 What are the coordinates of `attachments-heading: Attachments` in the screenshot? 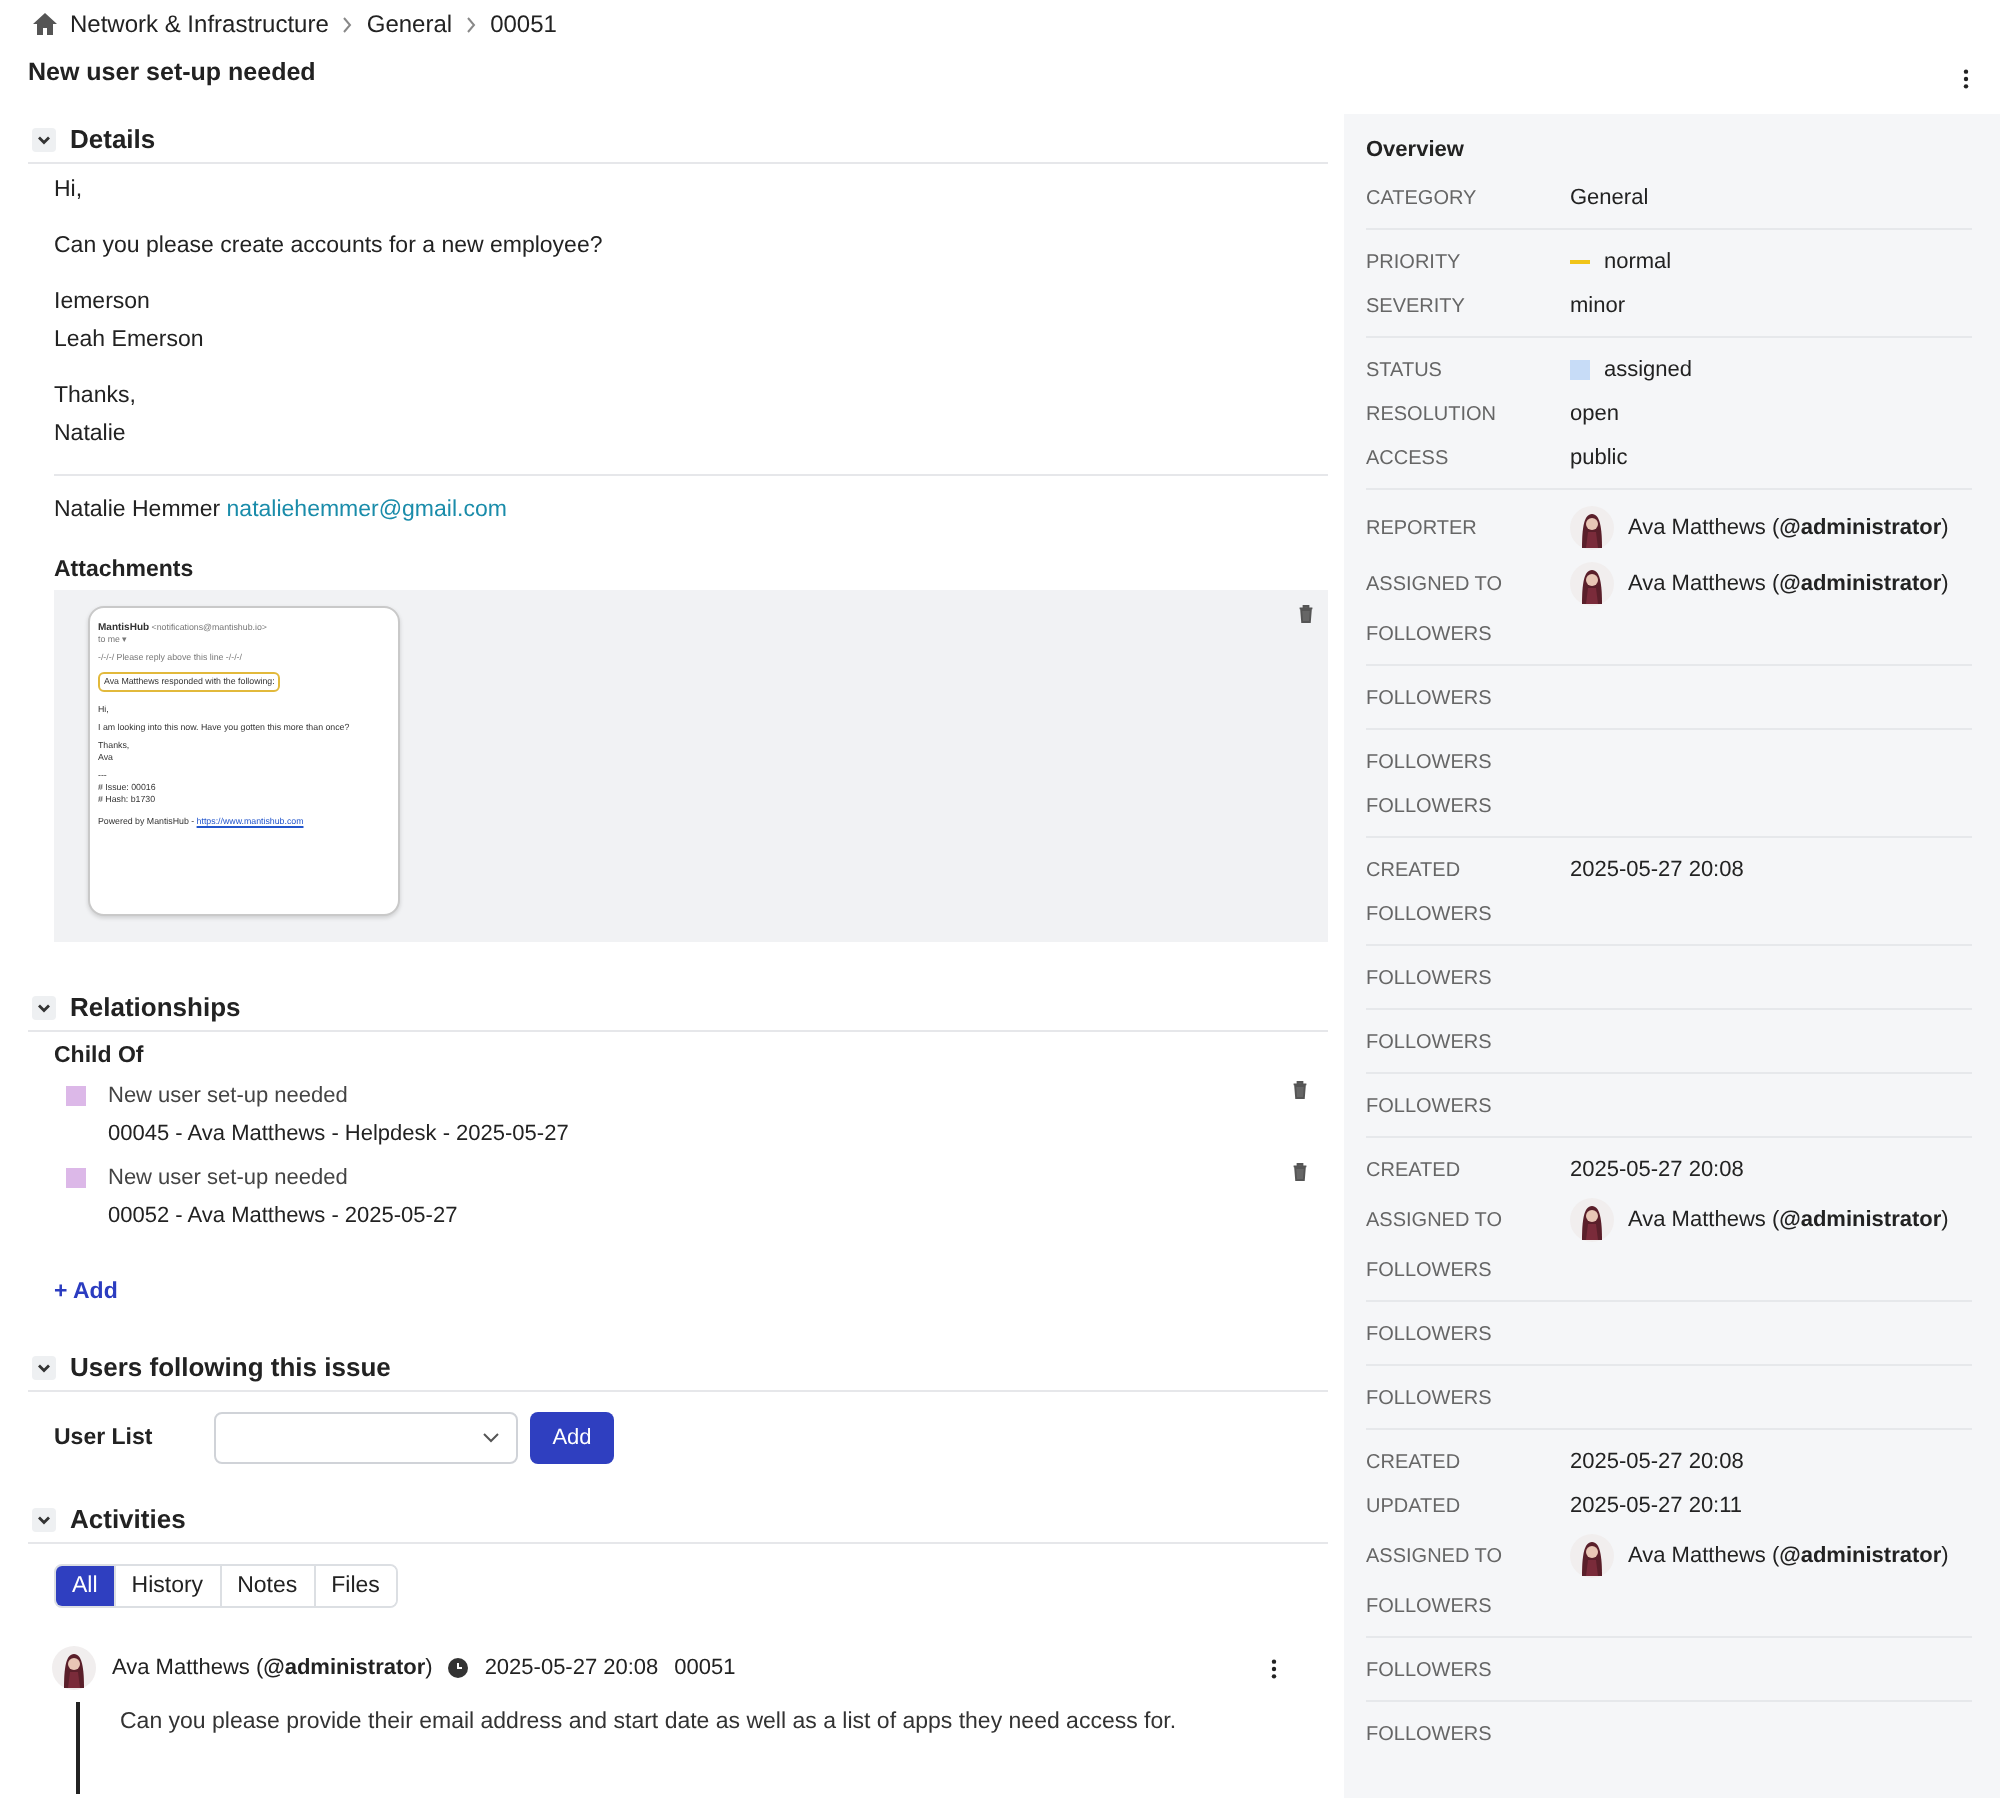 It's located at (125, 570).